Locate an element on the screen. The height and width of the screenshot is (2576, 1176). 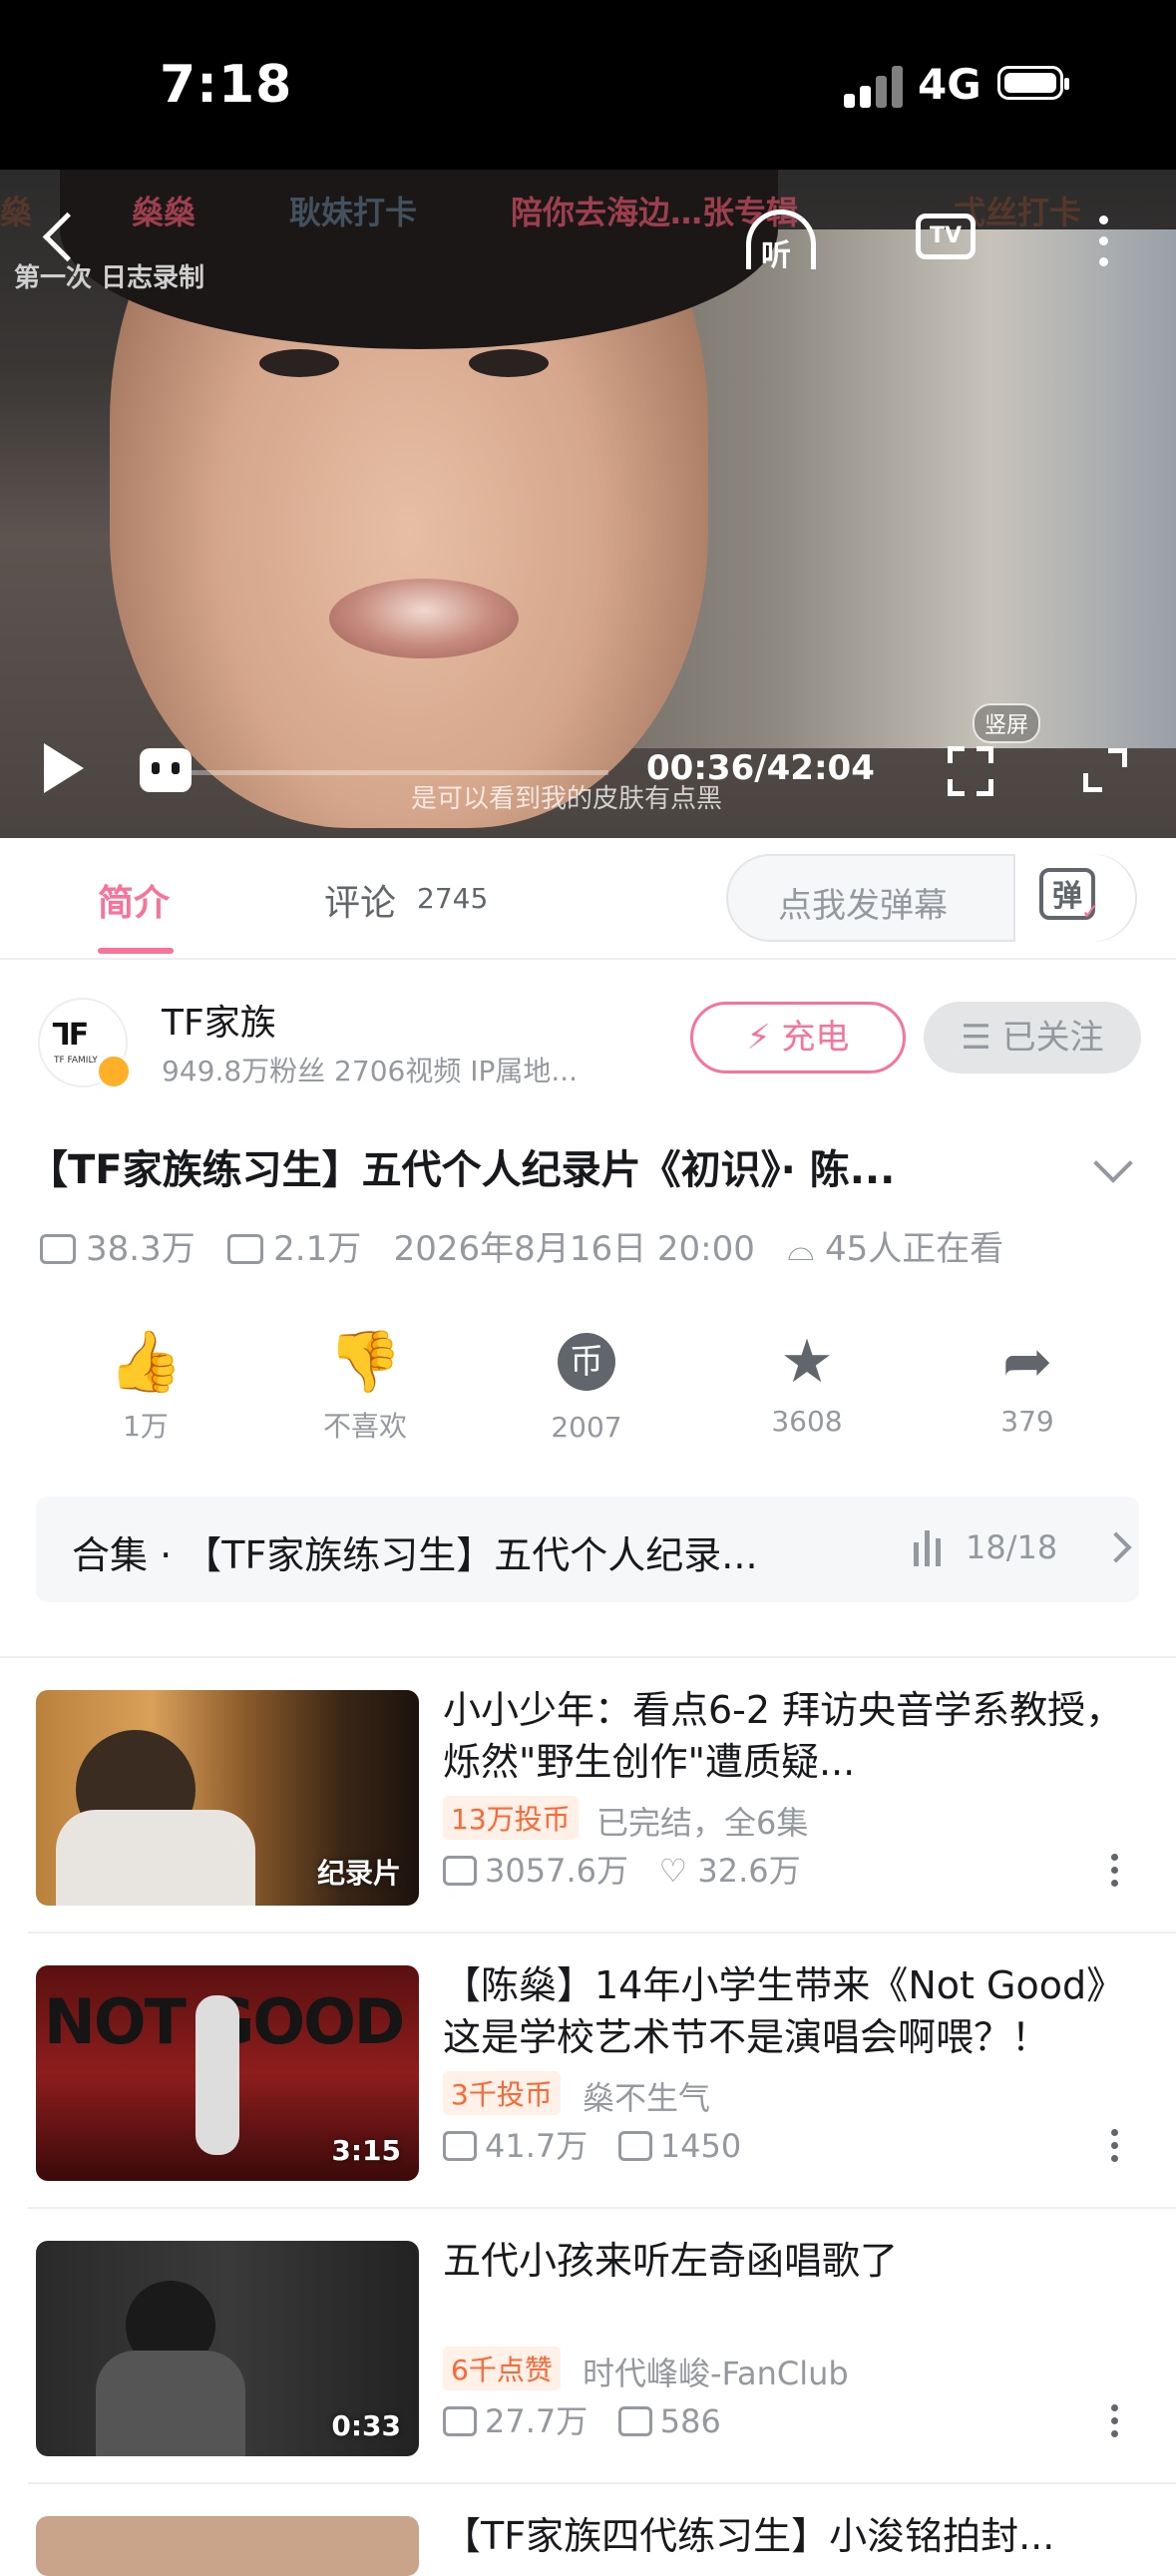
related-video-stats: 3057.6万 ♡ 32.6万 is located at coordinates (622, 1869).